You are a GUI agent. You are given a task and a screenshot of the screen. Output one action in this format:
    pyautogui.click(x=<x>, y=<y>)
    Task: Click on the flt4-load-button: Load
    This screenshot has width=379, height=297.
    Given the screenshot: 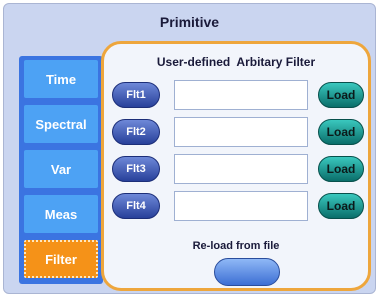 What is the action you would take?
    pyautogui.click(x=341, y=206)
    